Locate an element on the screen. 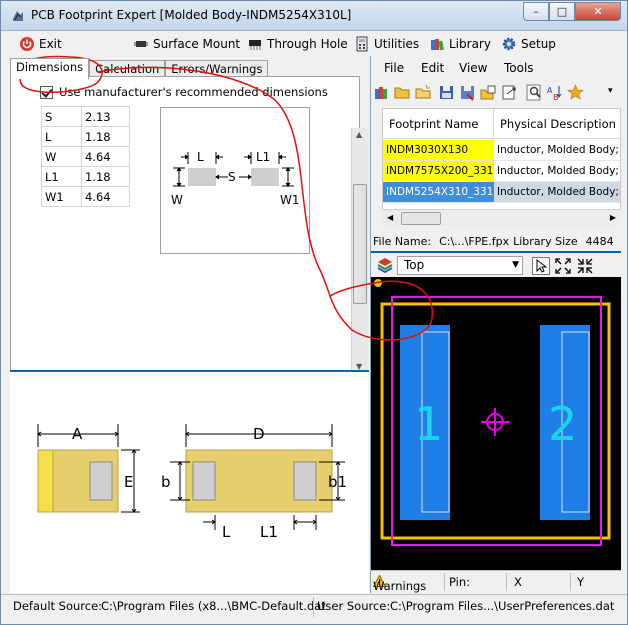 Image resolution: width=628 pixels, height=625 pixels. zoom-extents-icon is located at coordinates (563, 266).